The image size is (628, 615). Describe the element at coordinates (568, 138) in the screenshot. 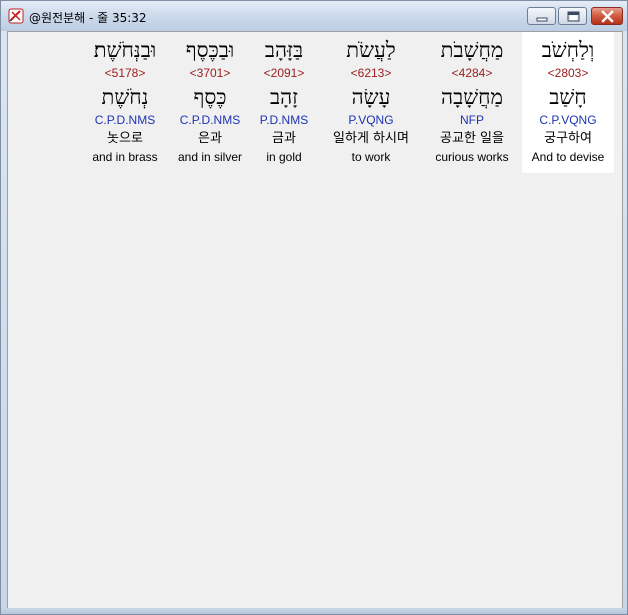

I see `korean-gloss: 궁구하여` at that location.